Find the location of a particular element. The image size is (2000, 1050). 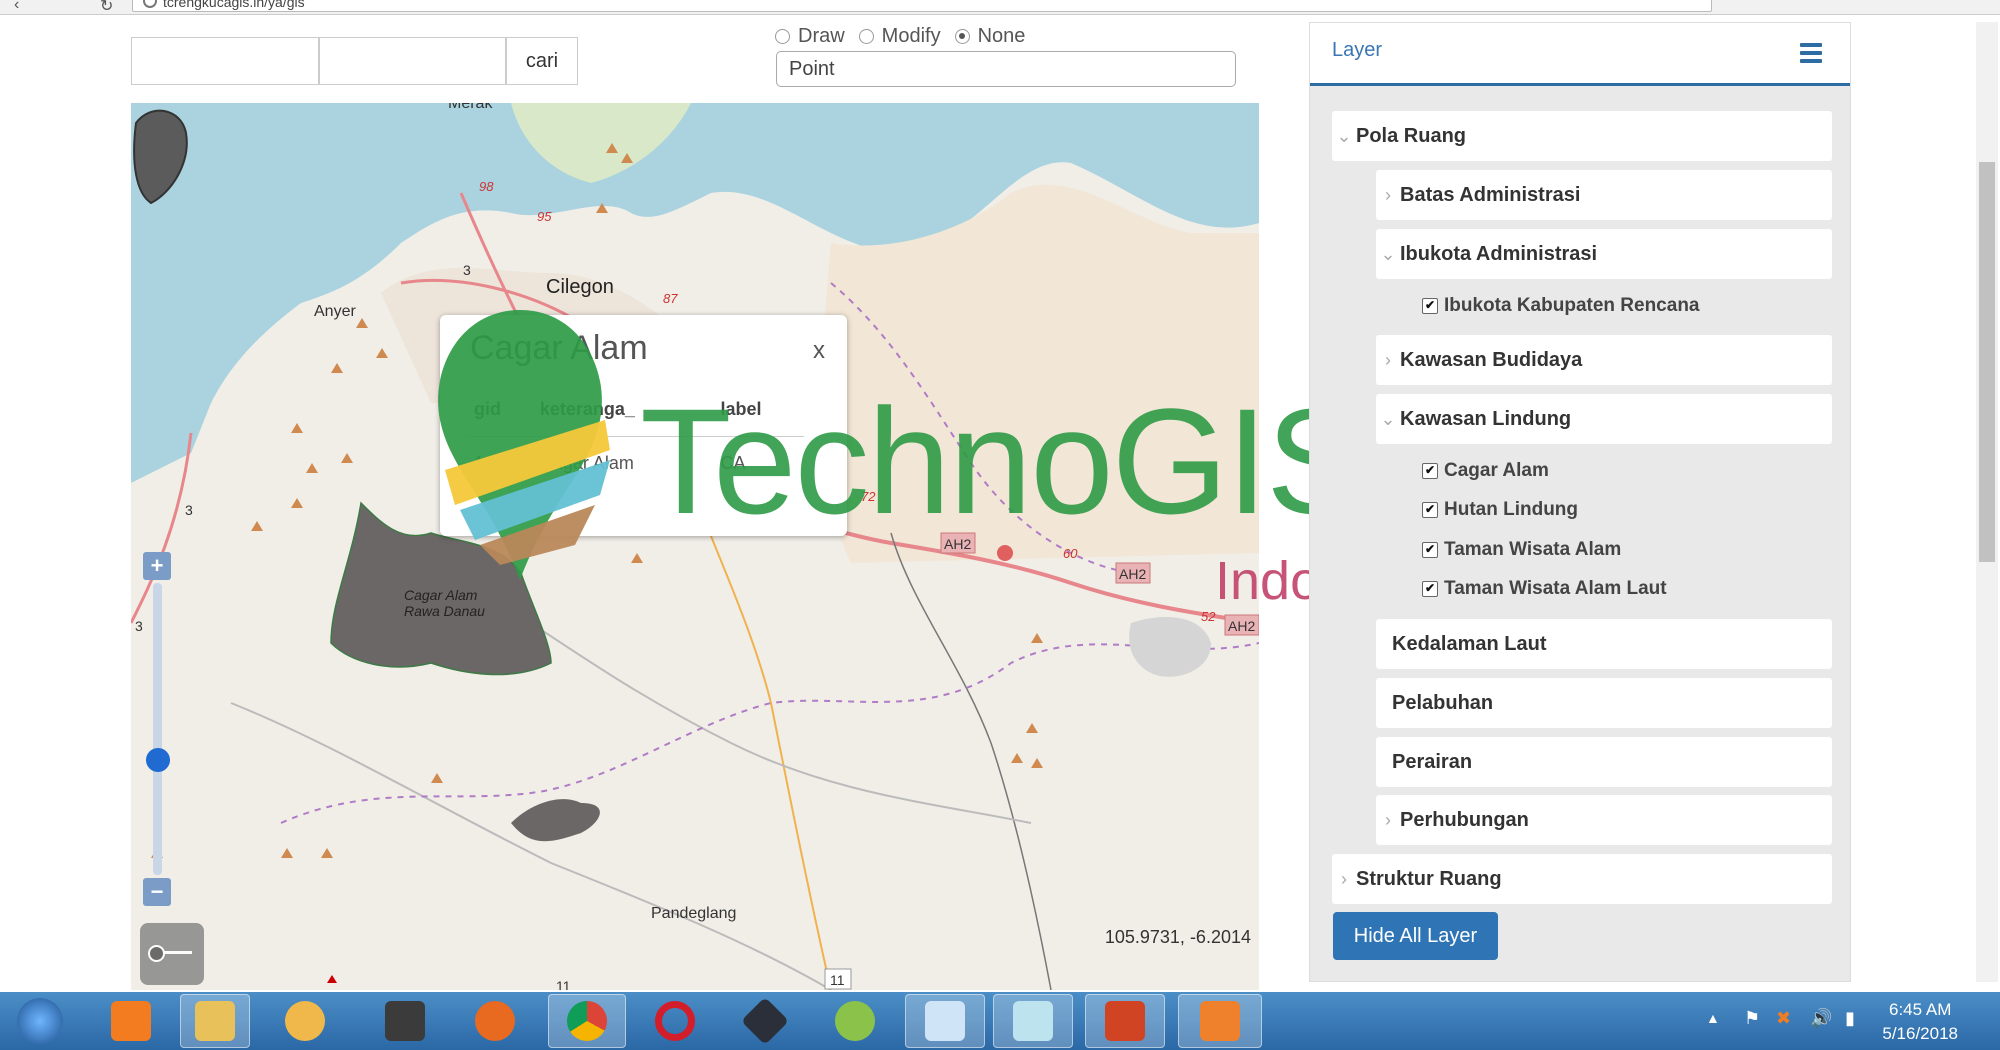

taskbar-media-player is located at coordinates (305, 1021).